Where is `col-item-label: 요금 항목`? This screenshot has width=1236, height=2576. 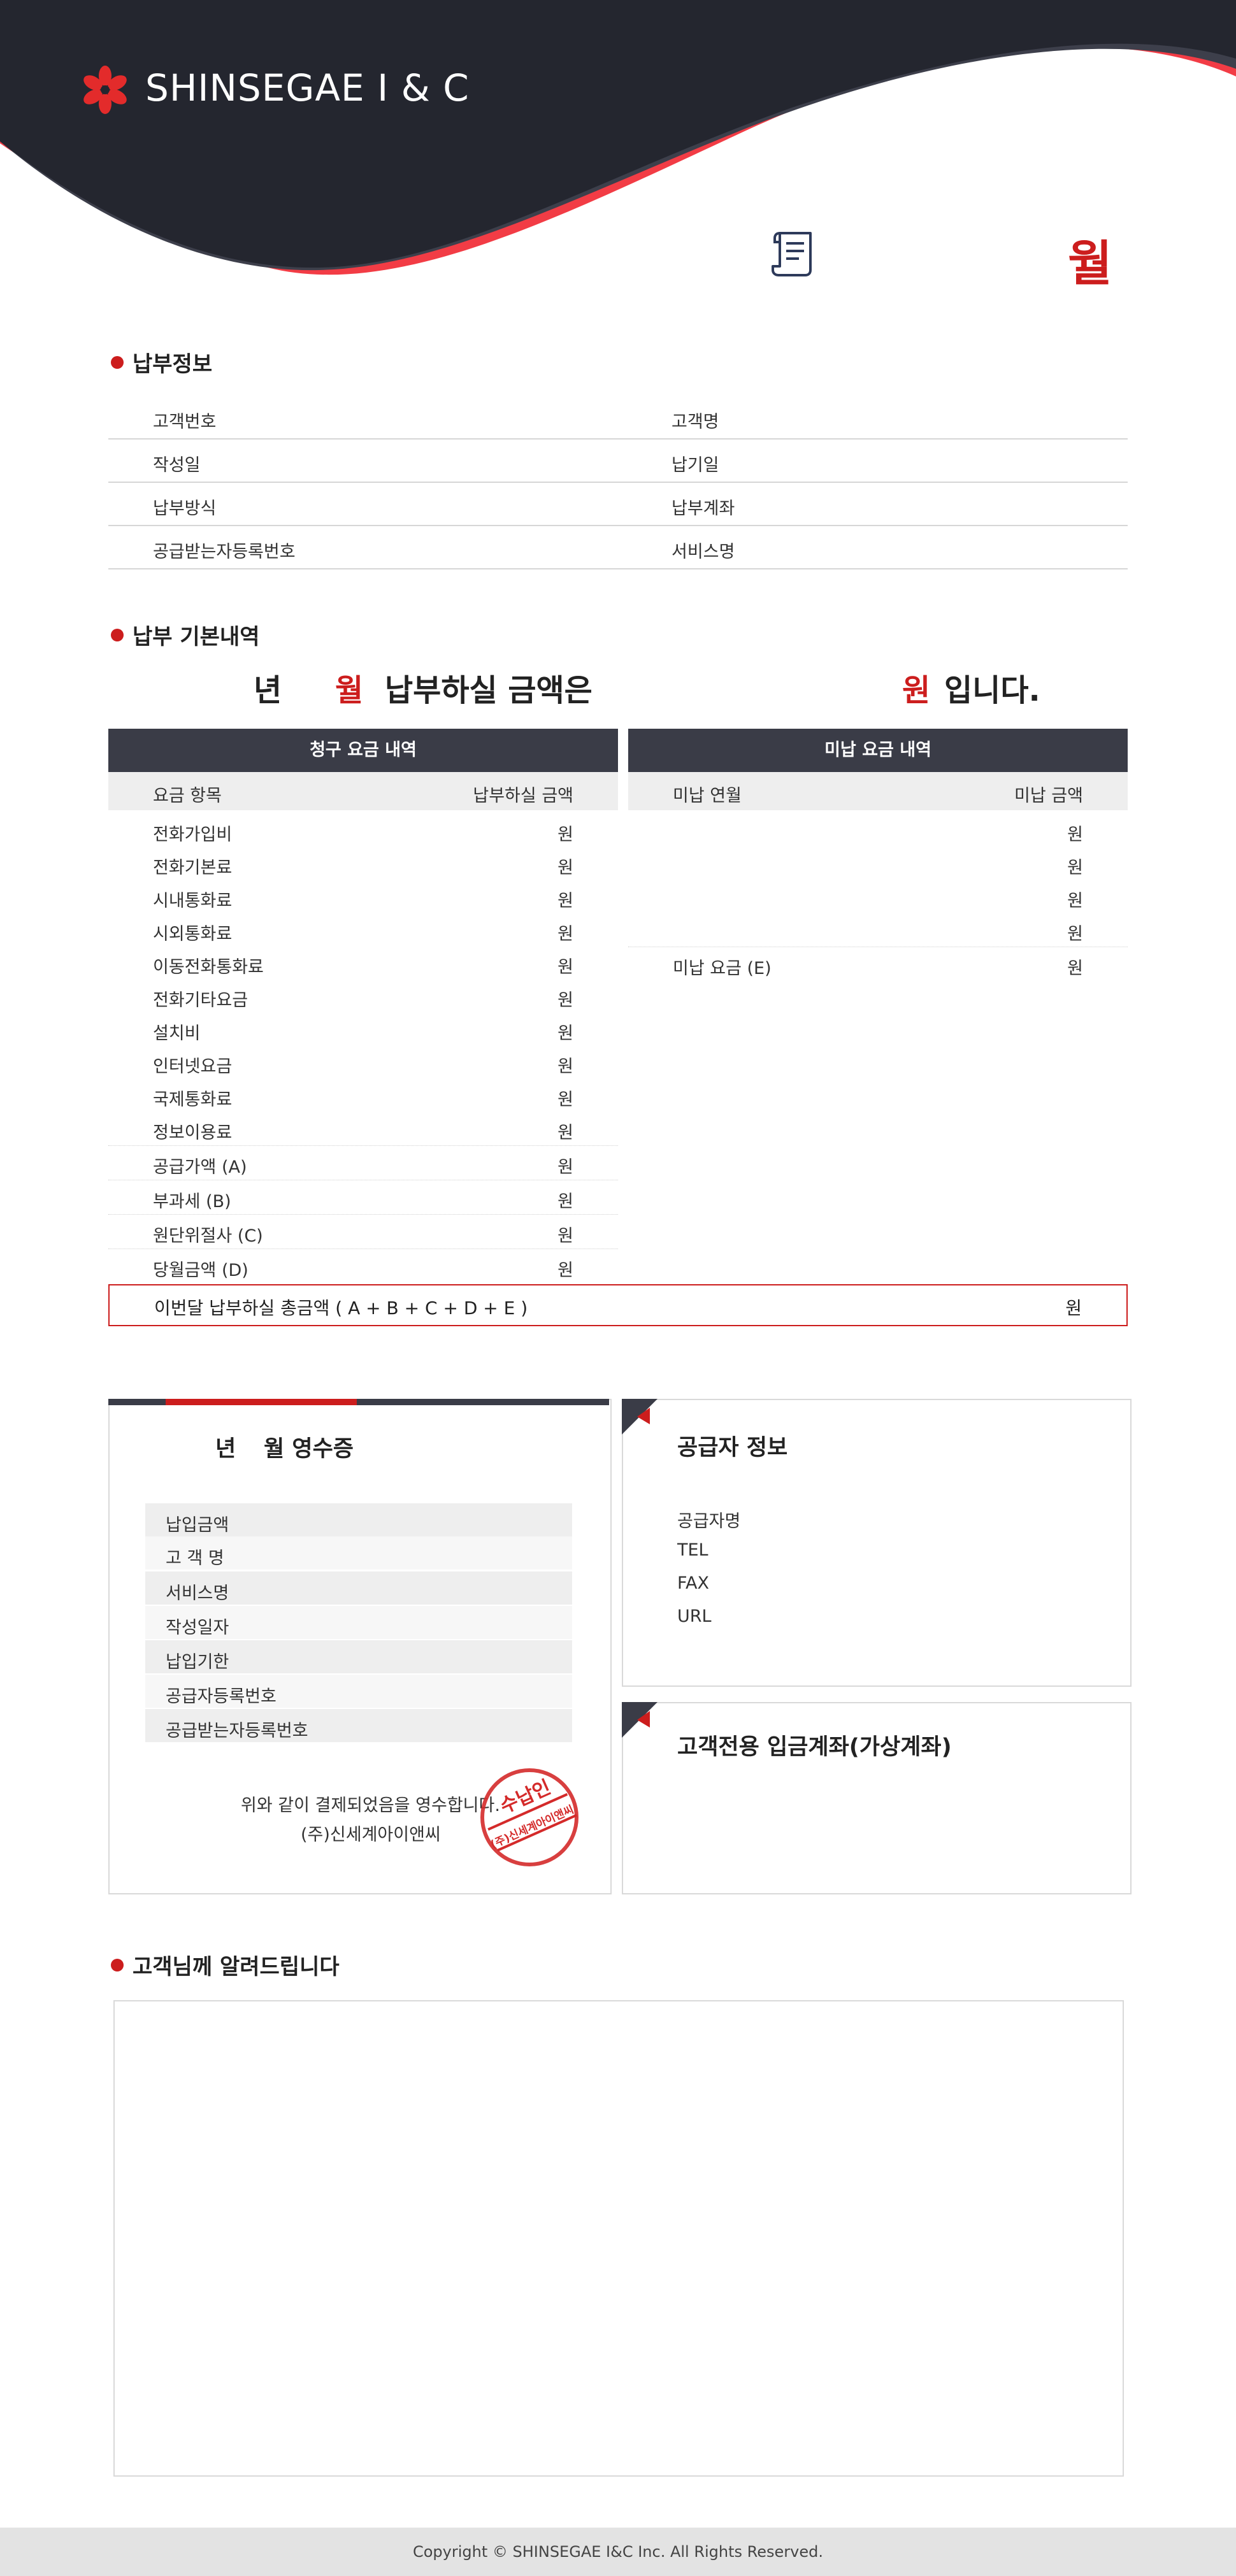 col-item-label: 요금 항목 is located at coordinates (187, 796).